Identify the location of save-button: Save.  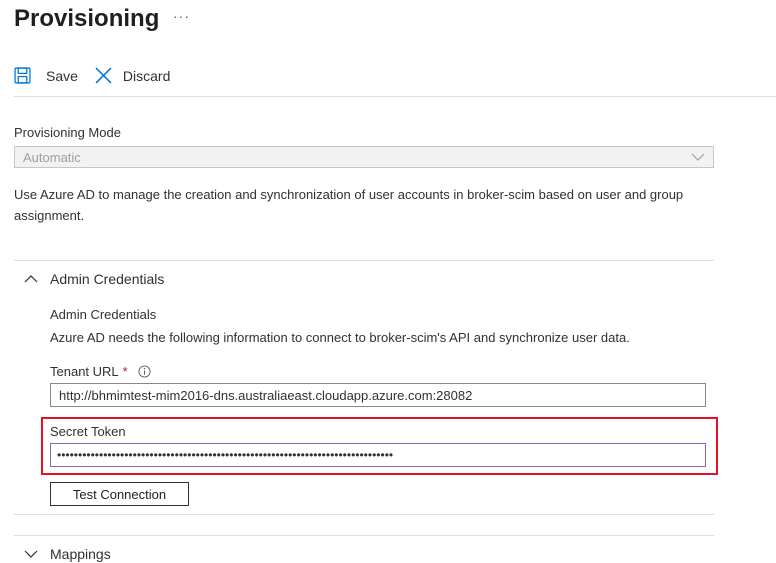
(46, 76).